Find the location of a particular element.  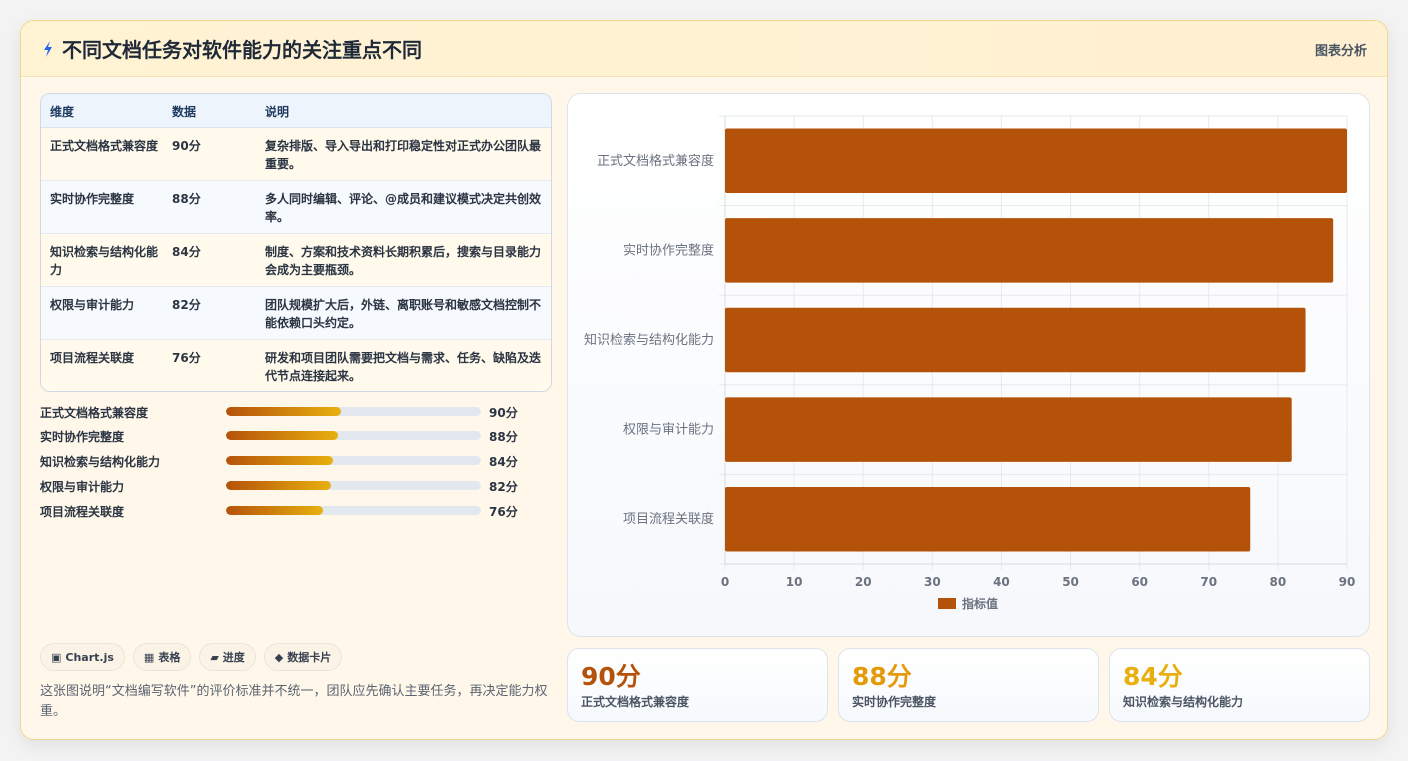

y-tick-label: 正式文档格式兼容度 is located at coordinates (655, 161).